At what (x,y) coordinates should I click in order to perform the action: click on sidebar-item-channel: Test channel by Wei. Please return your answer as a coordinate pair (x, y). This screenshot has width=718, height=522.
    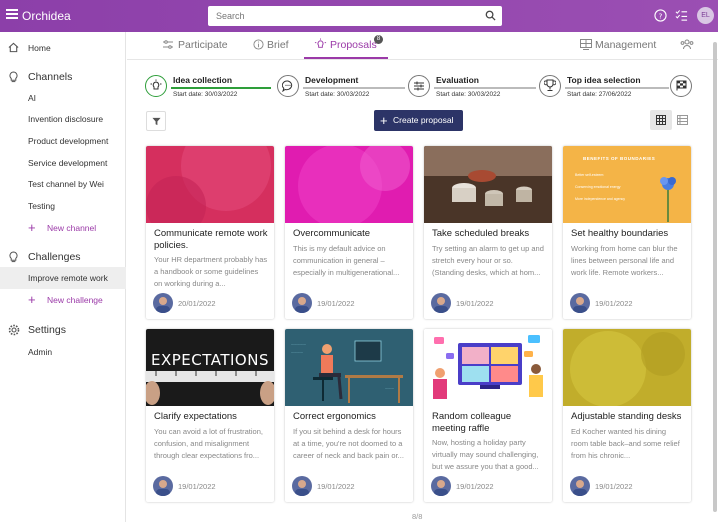
    Looking at the image, I should click on (63, 184).